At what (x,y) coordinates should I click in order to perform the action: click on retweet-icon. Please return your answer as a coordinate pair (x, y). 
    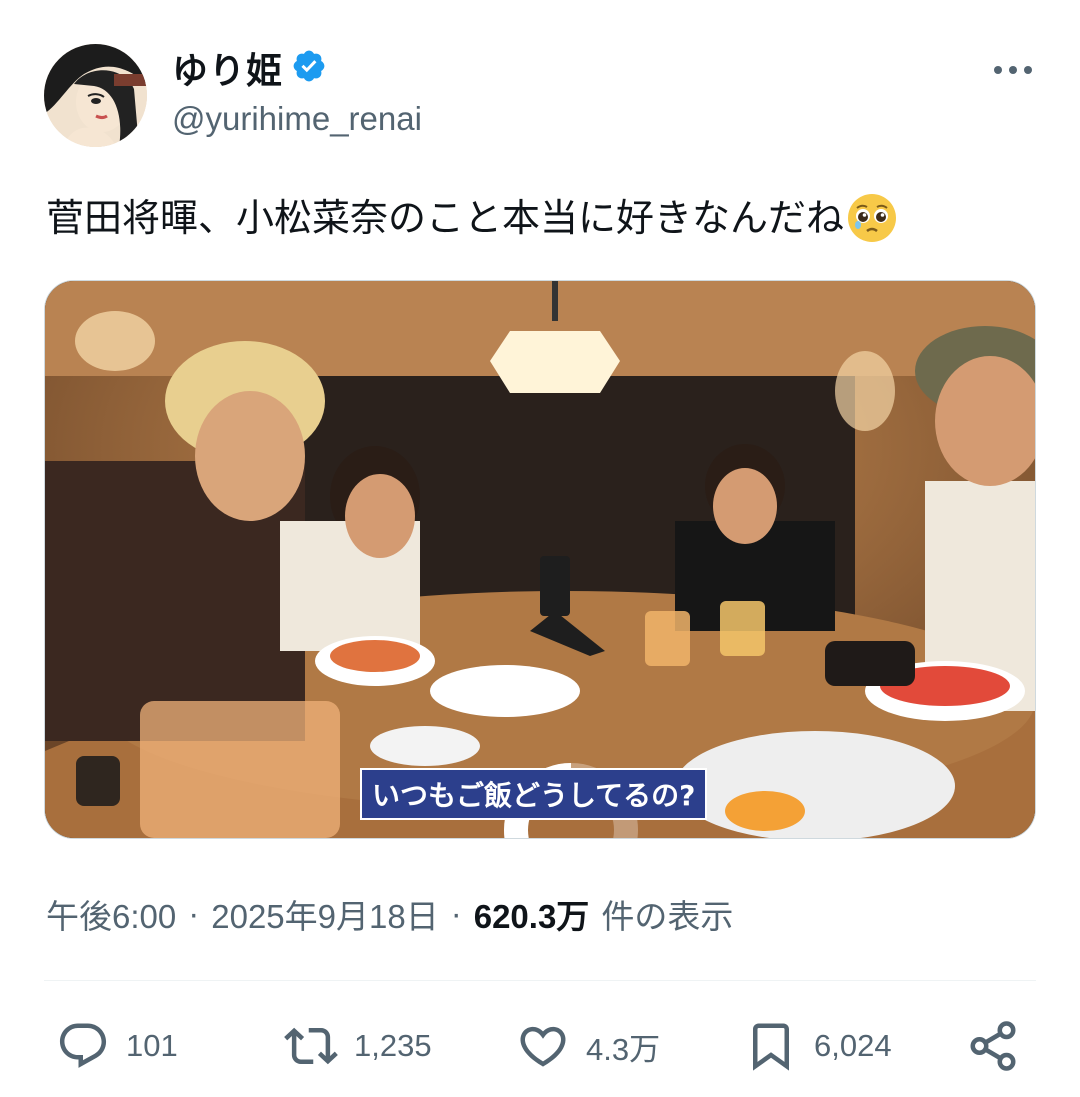
    Looking at the image, I should click on (311, 1046).